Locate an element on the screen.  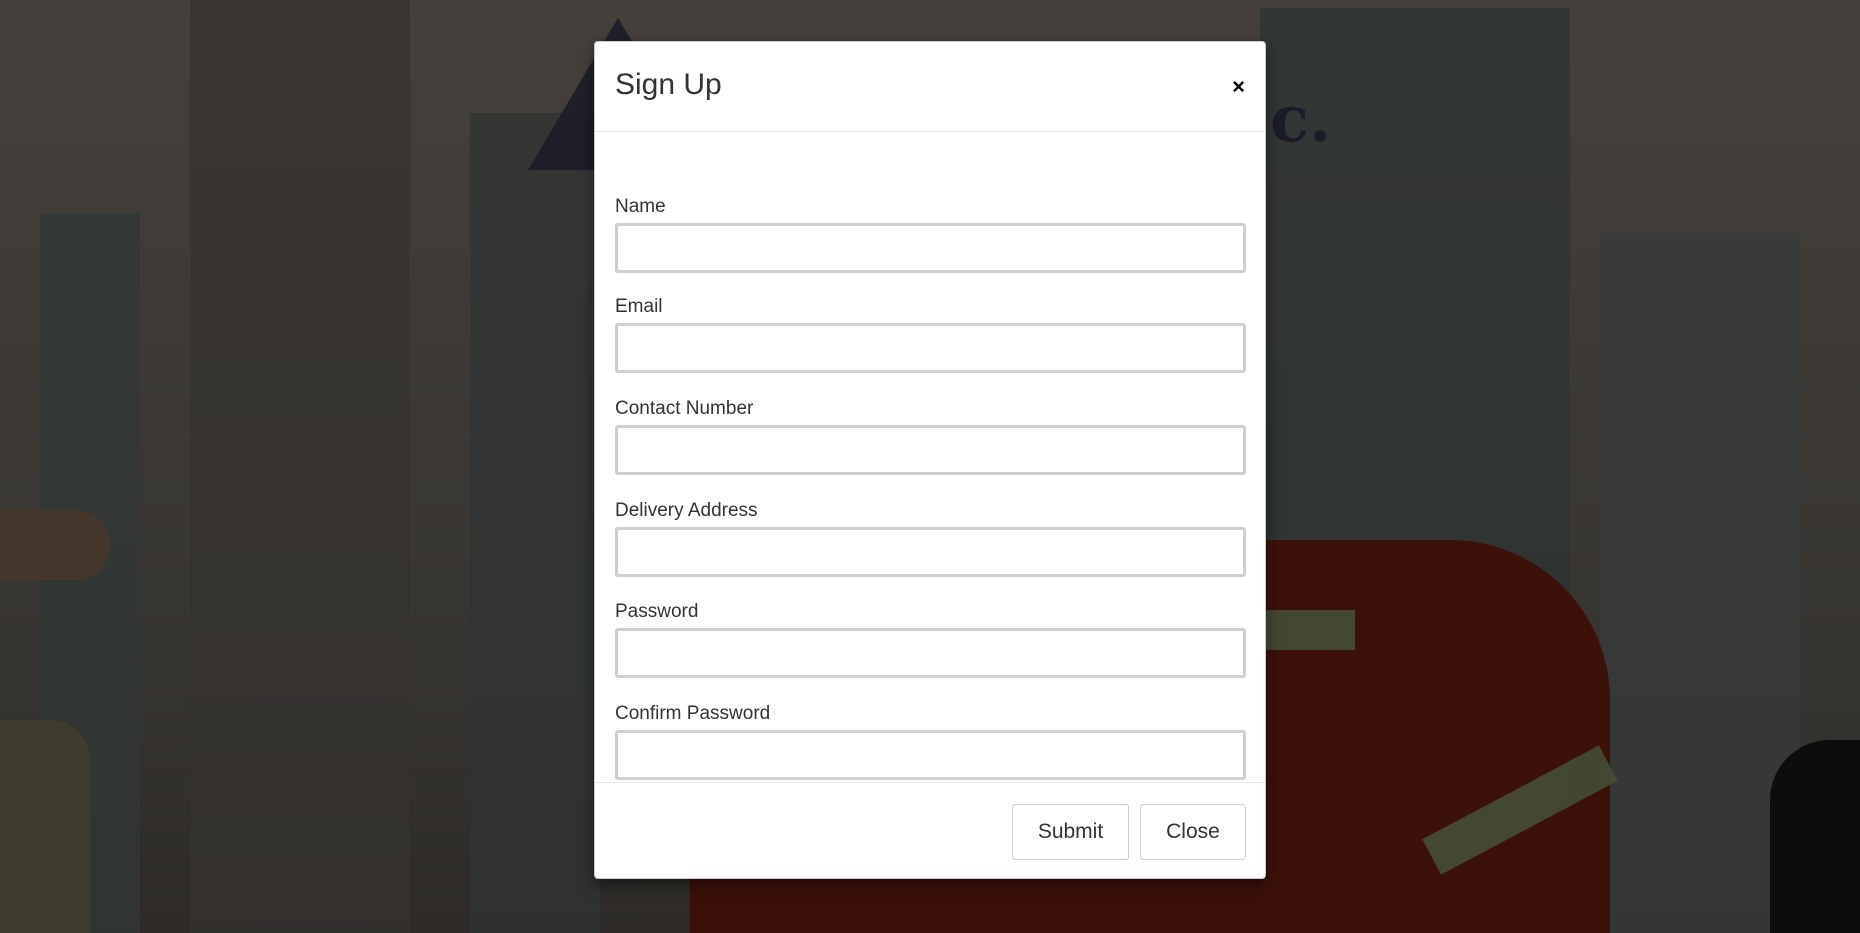
email-input is located at coordinates (930, 348).